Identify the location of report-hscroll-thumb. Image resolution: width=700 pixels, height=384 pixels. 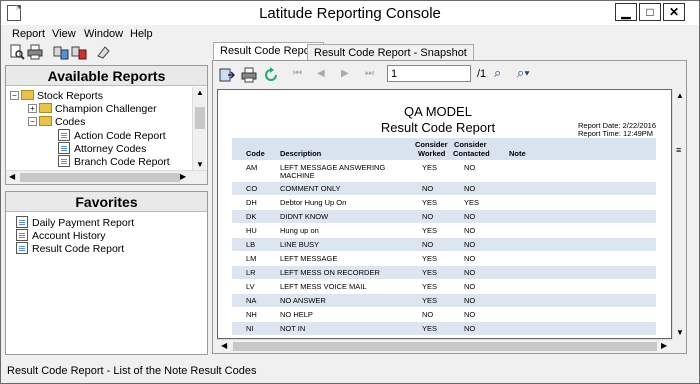
(445, 346).